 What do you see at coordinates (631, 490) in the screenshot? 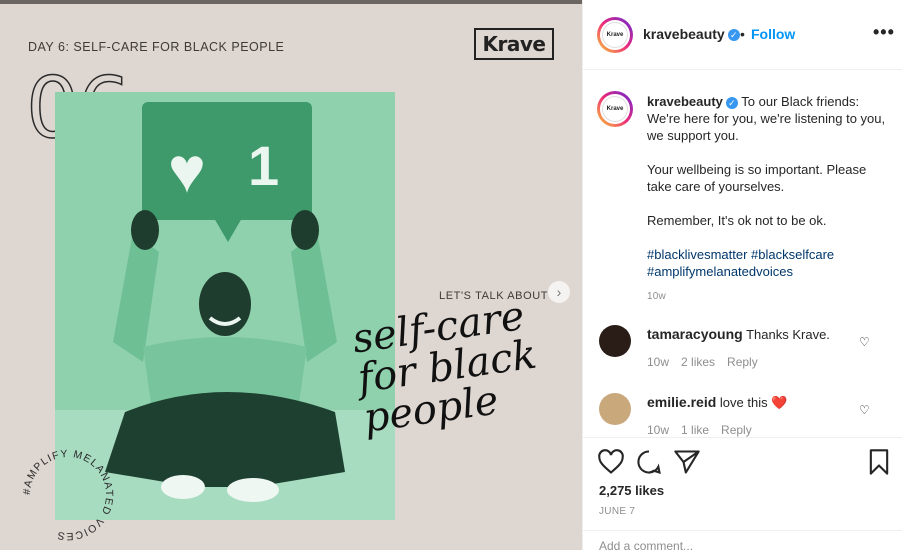
I see `likes-count: 2,275 likes` at bounding box center [631, 490].